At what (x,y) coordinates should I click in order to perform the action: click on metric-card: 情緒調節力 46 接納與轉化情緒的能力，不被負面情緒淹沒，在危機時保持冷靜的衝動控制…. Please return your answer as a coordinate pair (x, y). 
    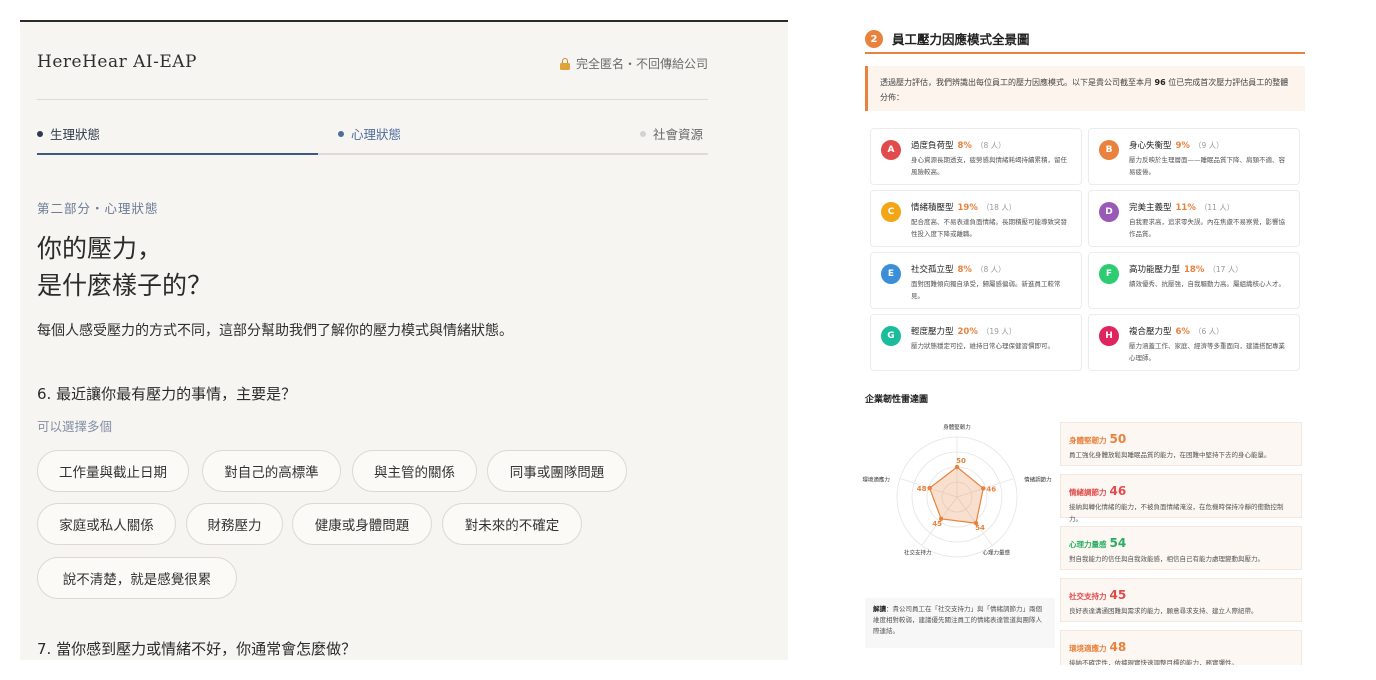
    Looking at the image, I should click on (1181, 498).